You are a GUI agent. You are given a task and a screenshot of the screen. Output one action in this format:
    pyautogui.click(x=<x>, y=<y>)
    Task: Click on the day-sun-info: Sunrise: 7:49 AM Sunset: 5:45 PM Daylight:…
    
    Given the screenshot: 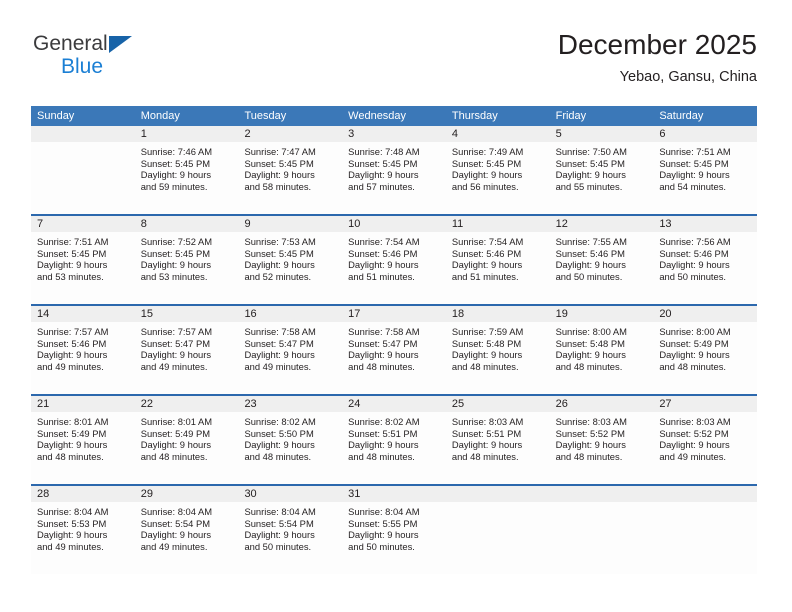 What is the action you would take?
    pyautogui.click(x=498, y=167)
    